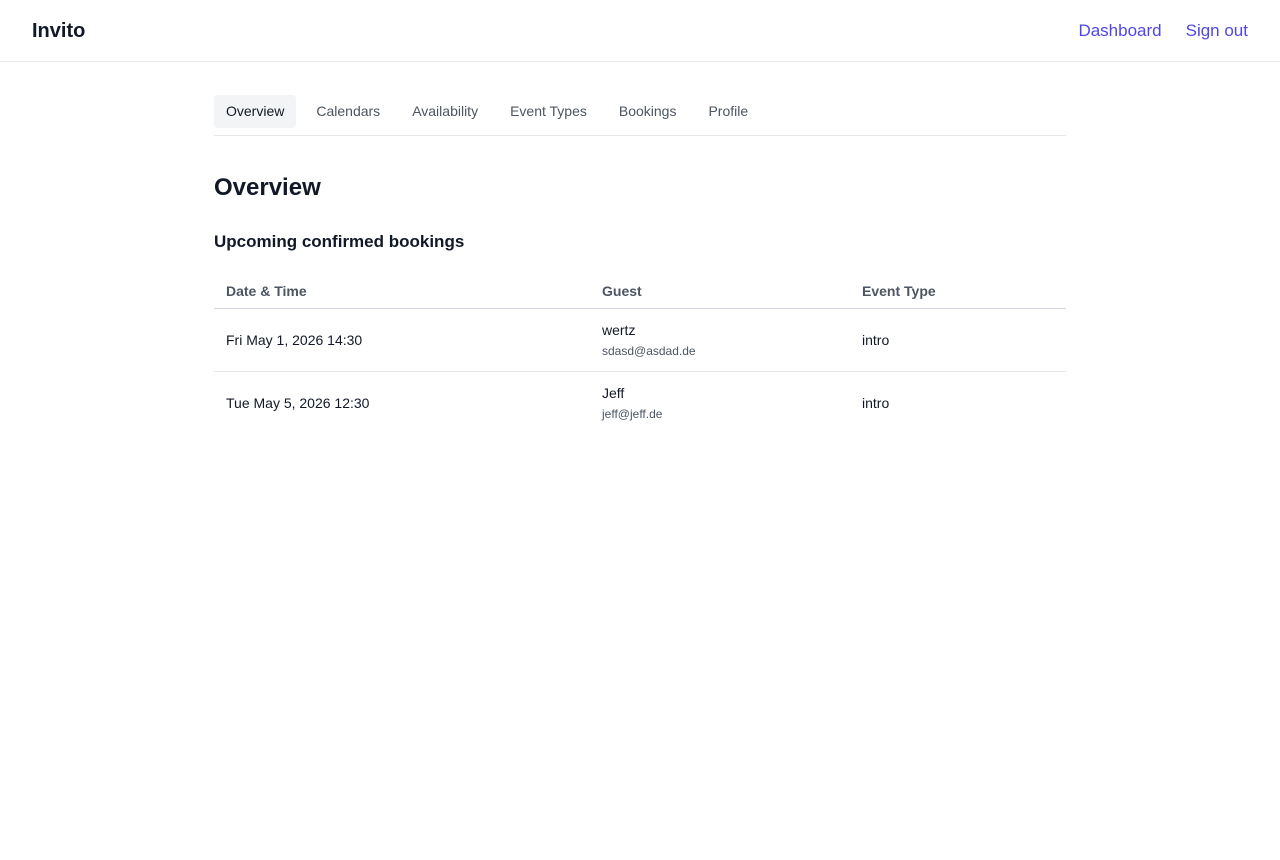  Describe the element at coordinates (402, 291) in the screenshot. I see `column-header-date-time: Date & Time` at that location.